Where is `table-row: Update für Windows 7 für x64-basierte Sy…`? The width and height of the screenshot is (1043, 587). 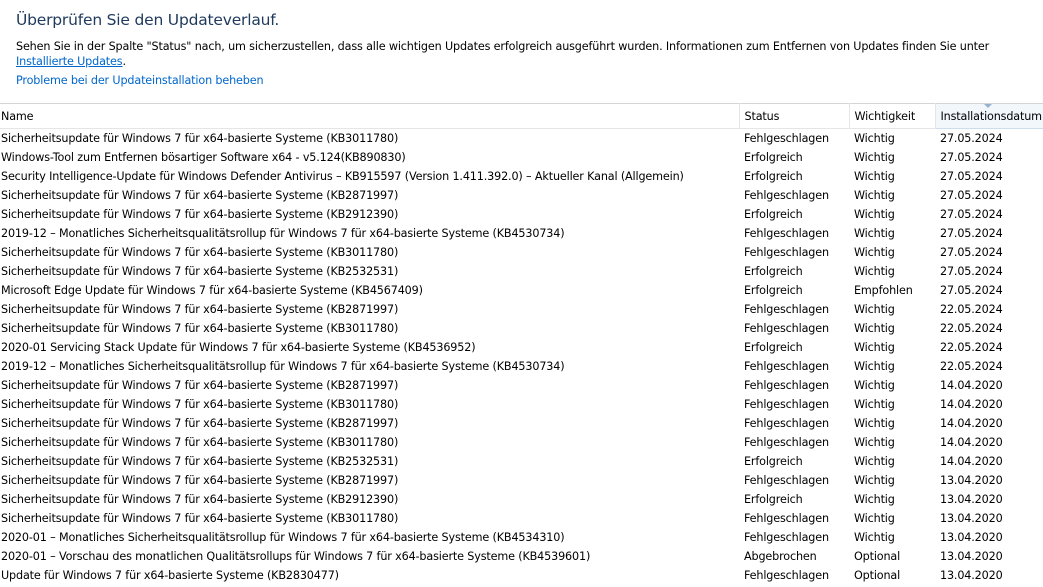 table-row: Update für Windows 7 für x64-basierte Sy… is located at coordinates (521, 575).